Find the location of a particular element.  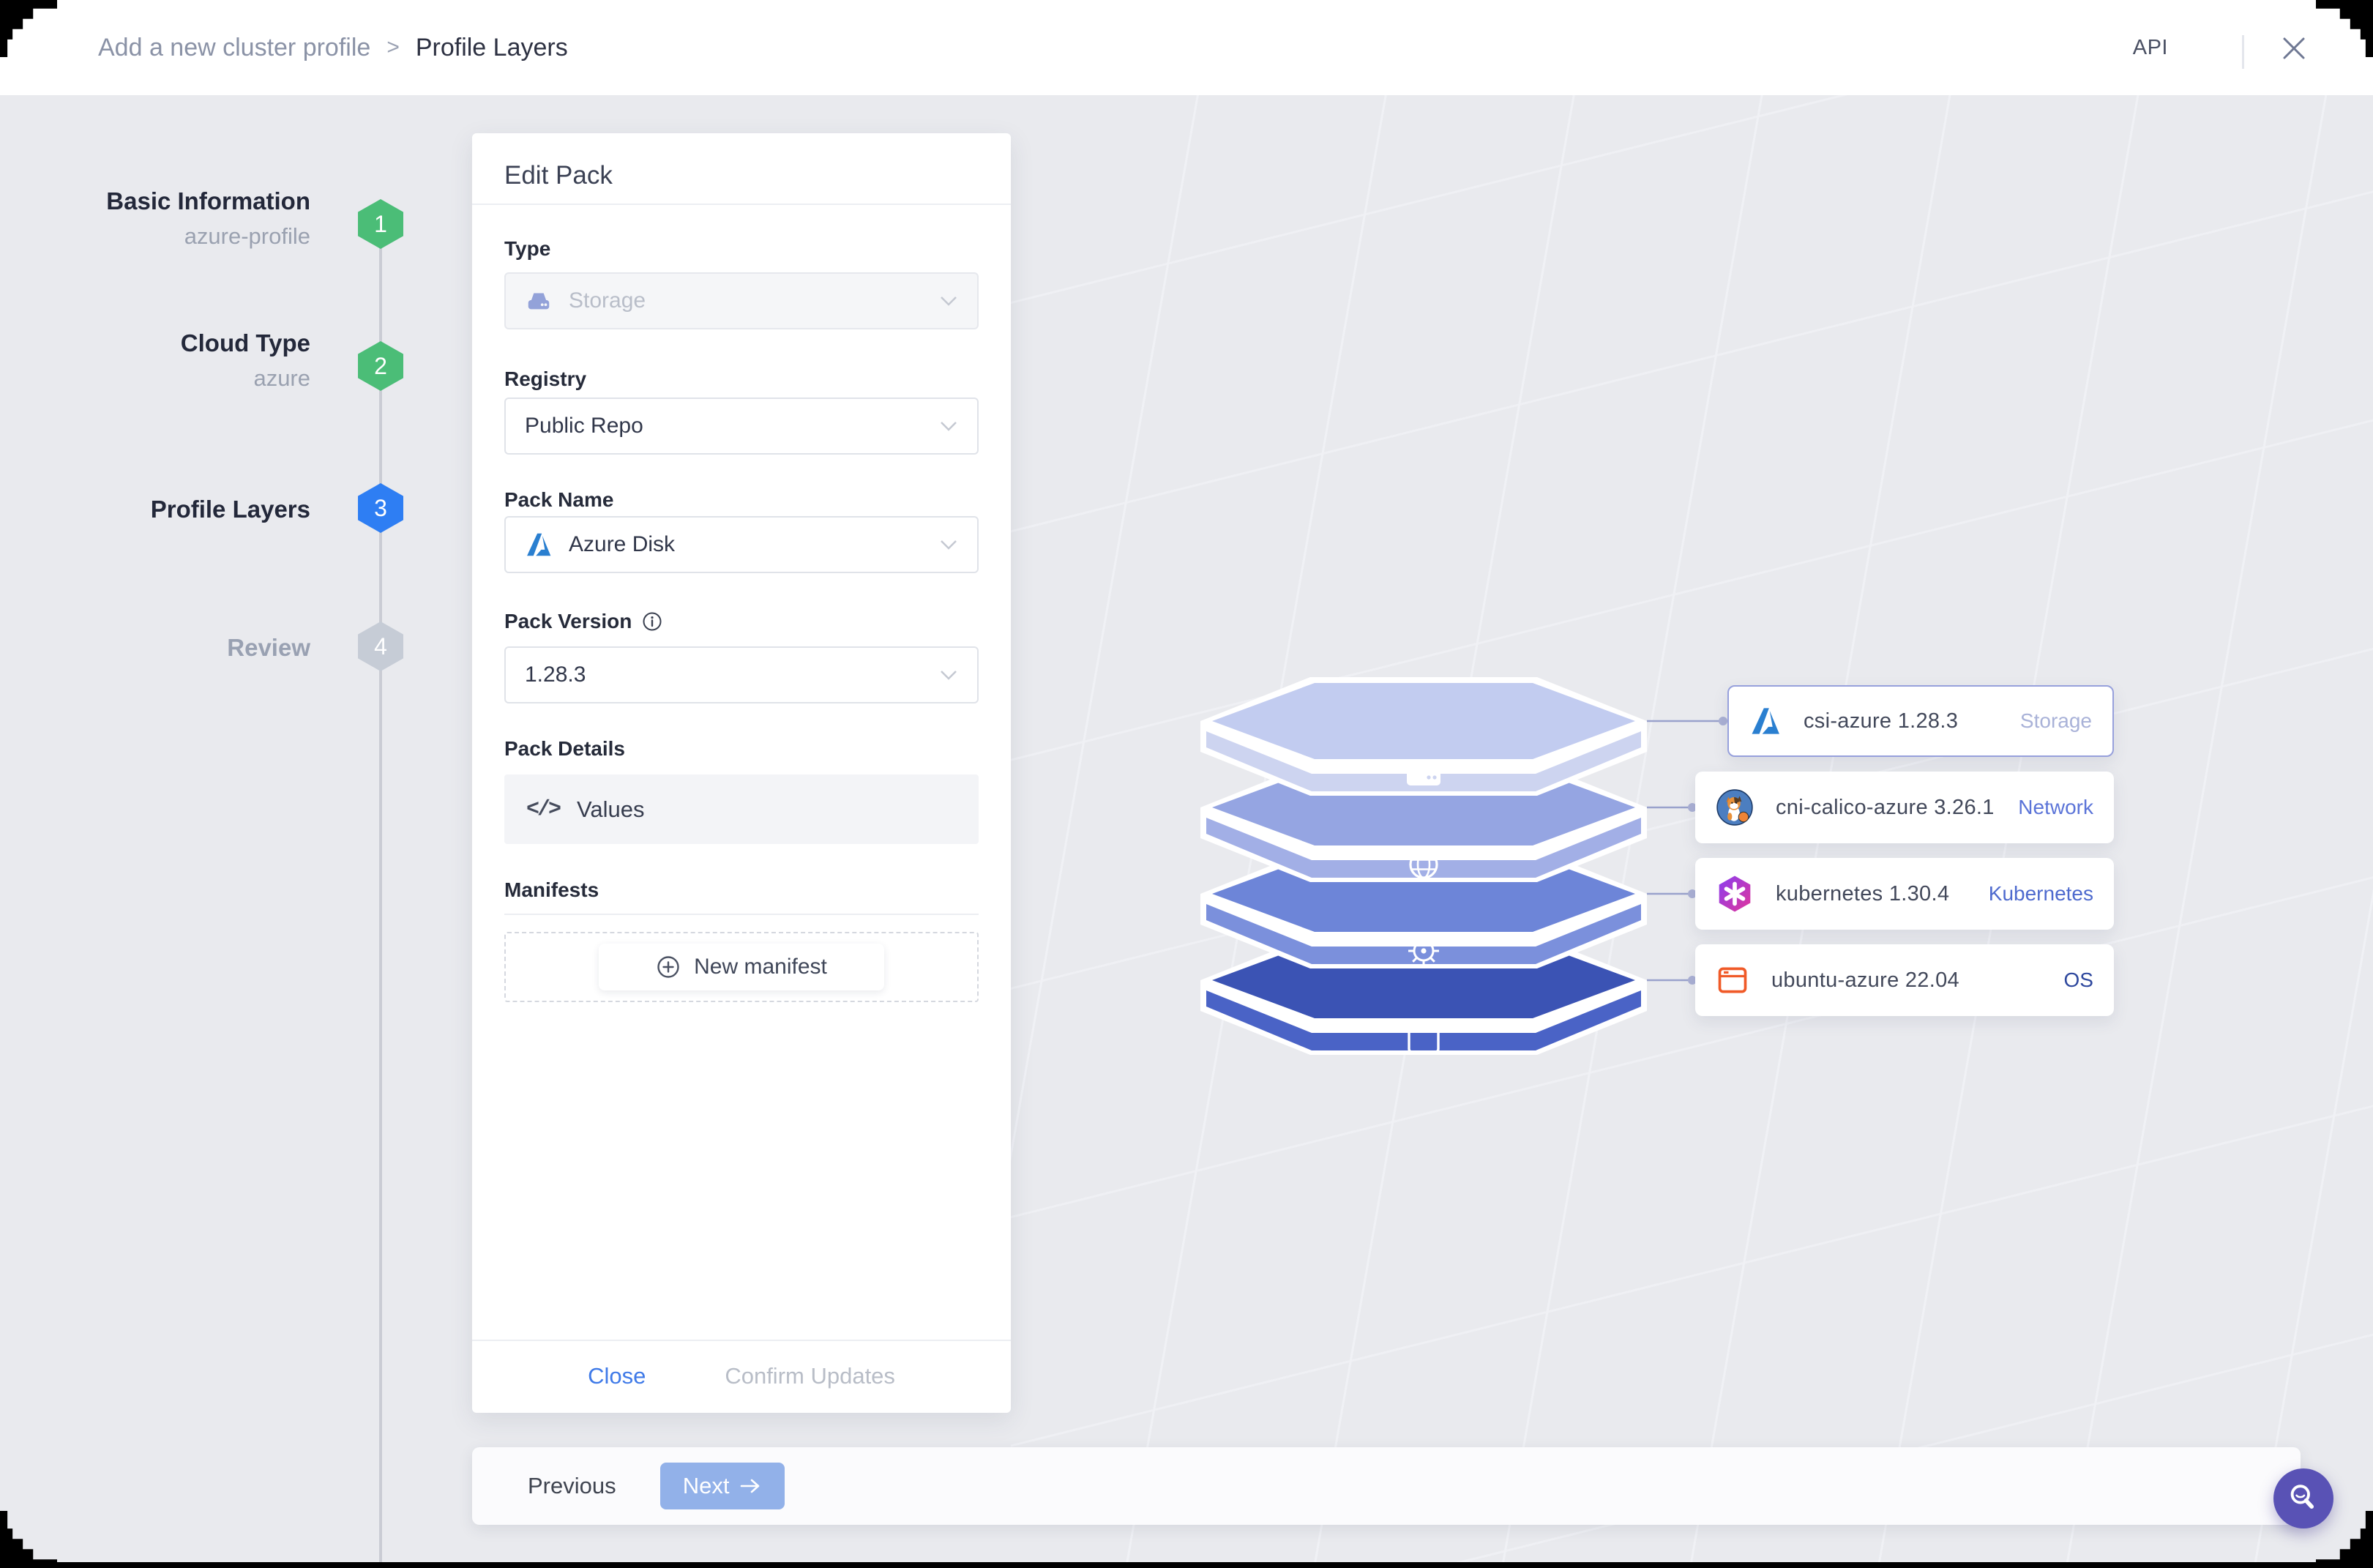

step-hexagon-1: 1 is located at coordinates (380, 224).